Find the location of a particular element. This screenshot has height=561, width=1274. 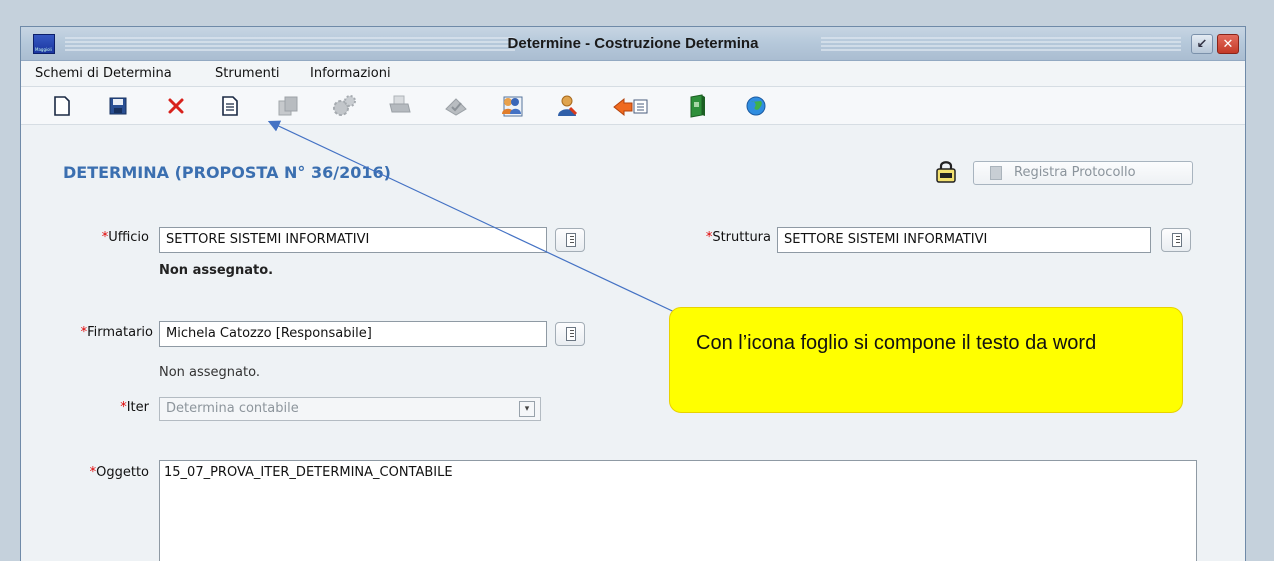

export-icon is located at coordinates (631, 106).